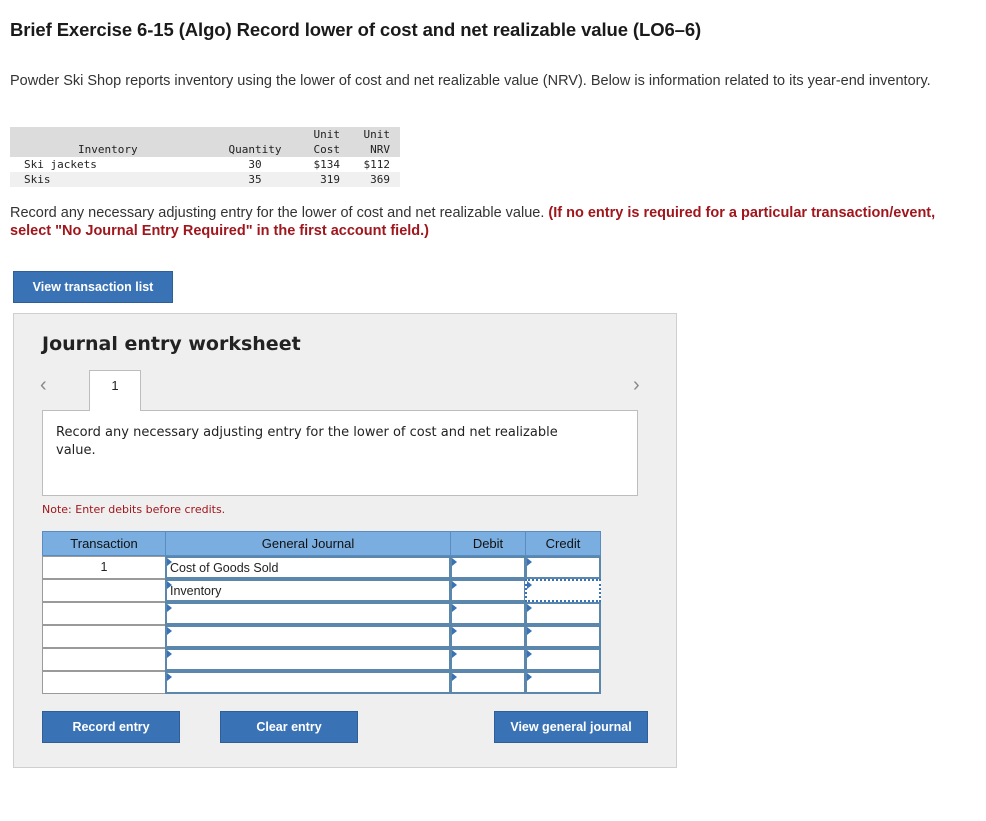 This screenshot has width=986, height=821. I want to click on account-field: Inventory, so click(308, 590).